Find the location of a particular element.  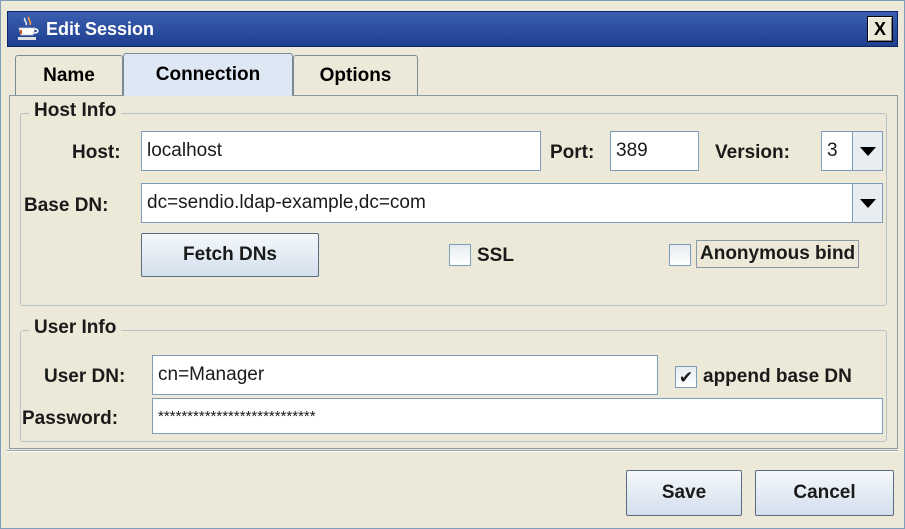

host-input: localhost is located at coordinates (341, 151).